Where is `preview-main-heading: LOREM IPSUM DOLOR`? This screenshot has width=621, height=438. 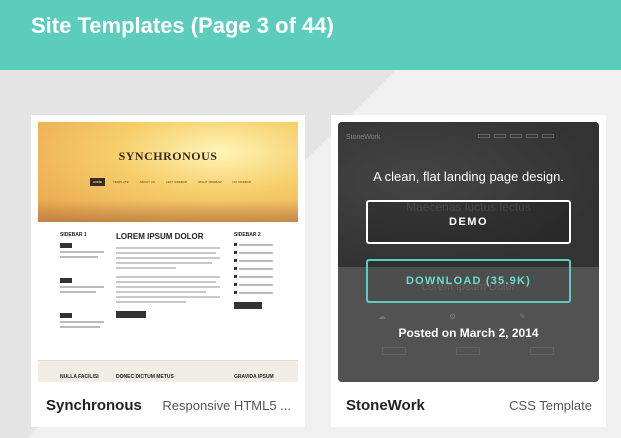 preview-main-heading: LOREM IPSUM DOLOR is located at coordinates (160, 236).